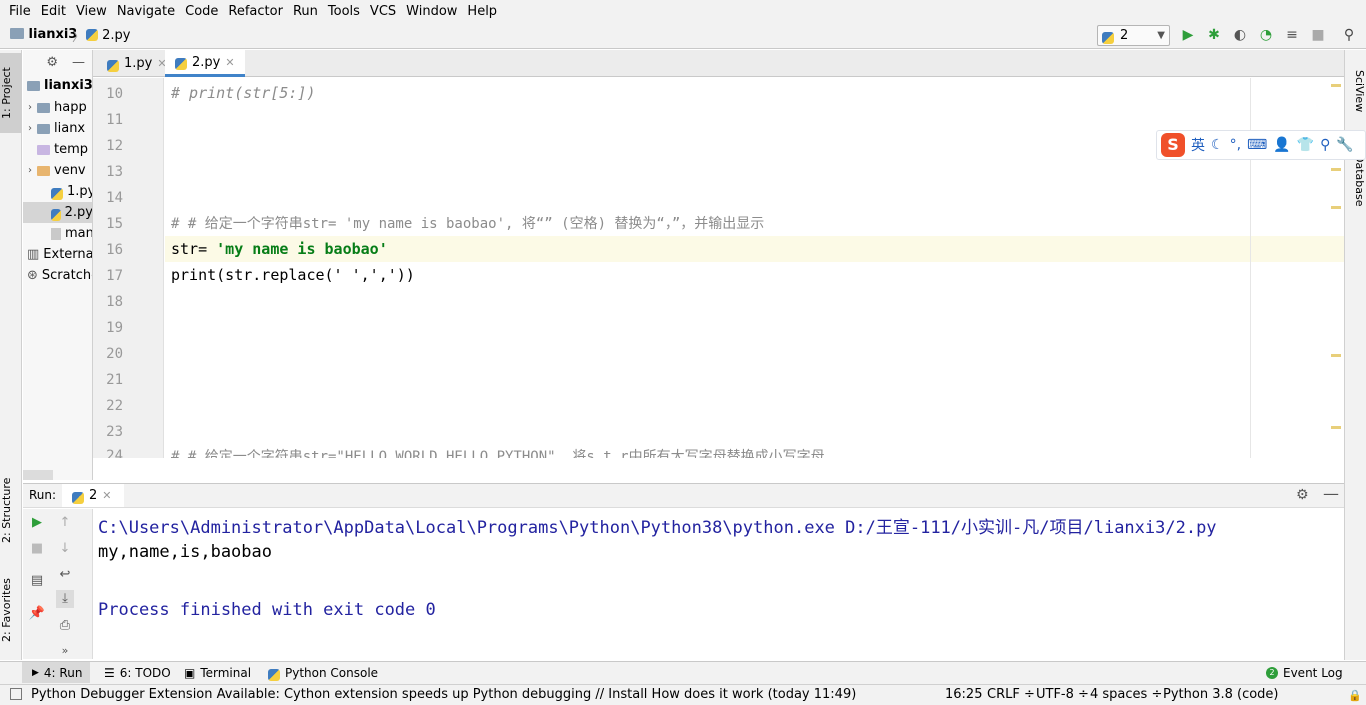 This screenshot has height=705, width=1366. What do you see at coordinates (1240, 35) in the screenshot?
I see `coverage-icon: ◐` at bounding box center [1240, 35].